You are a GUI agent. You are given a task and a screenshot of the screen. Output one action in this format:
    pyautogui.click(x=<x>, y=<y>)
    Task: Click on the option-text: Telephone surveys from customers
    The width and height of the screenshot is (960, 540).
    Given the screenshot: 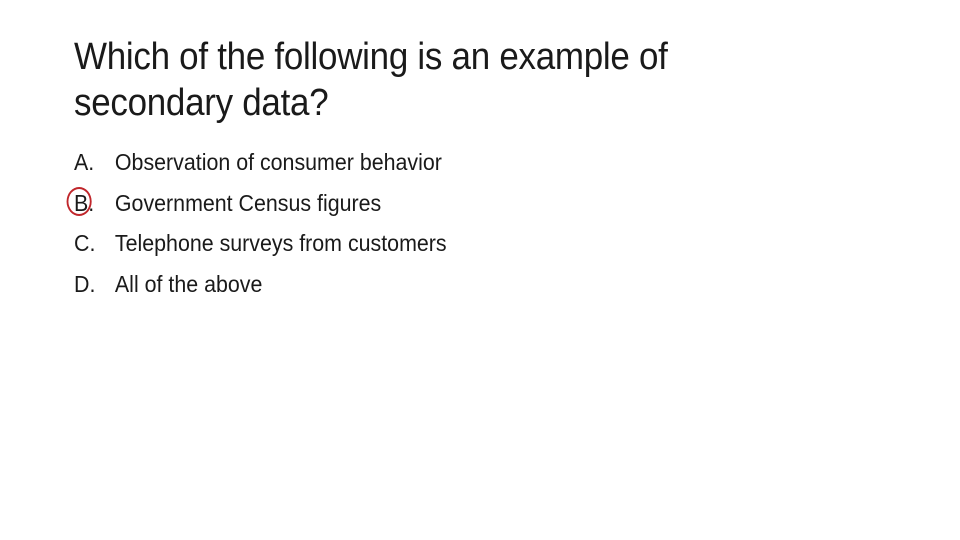 What is the action you would take?
    pyautogui.click(x=280, y=243)
    